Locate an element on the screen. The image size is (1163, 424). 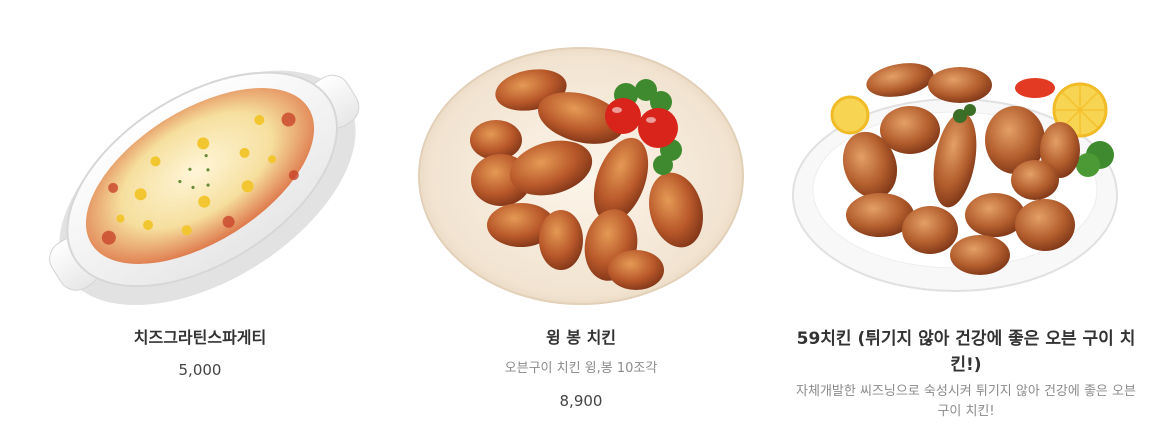
menu-item-price: 5,000 is located at coordinates (200, 370).